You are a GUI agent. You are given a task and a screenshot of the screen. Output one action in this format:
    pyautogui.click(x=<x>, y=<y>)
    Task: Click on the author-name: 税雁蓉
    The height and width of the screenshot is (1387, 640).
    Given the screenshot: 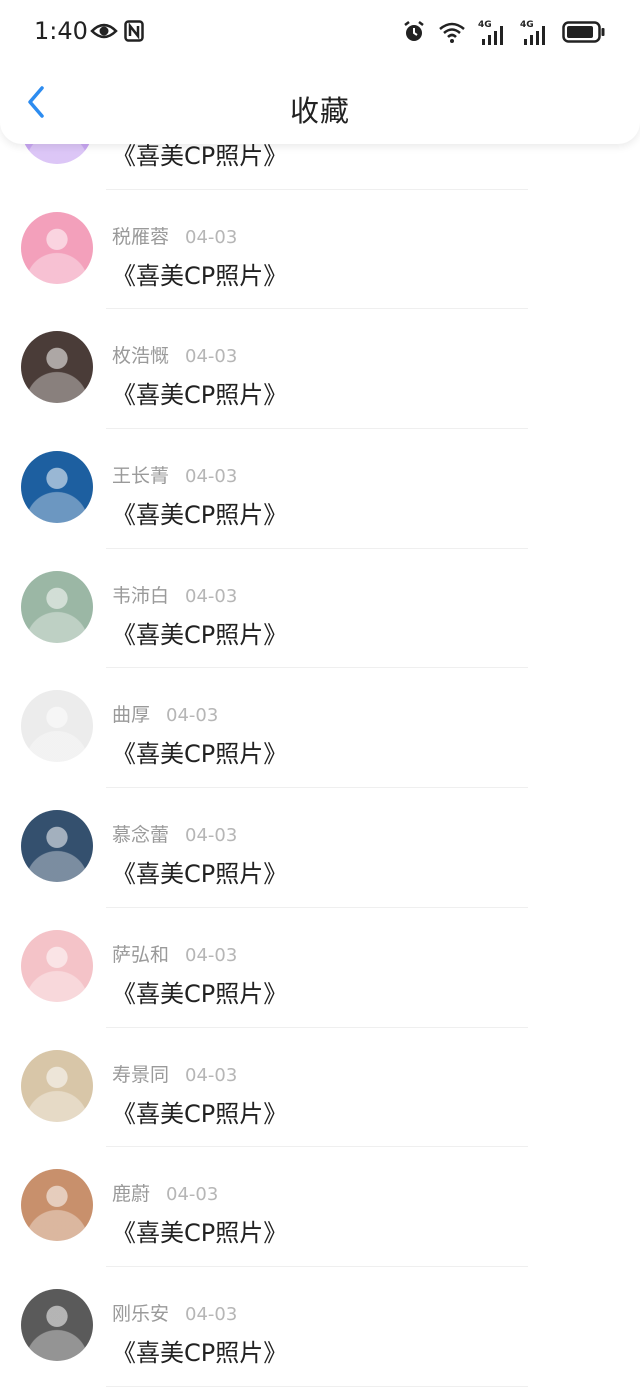 What is the action you would take?
    pyautogui.click(x=141, y=236)
    